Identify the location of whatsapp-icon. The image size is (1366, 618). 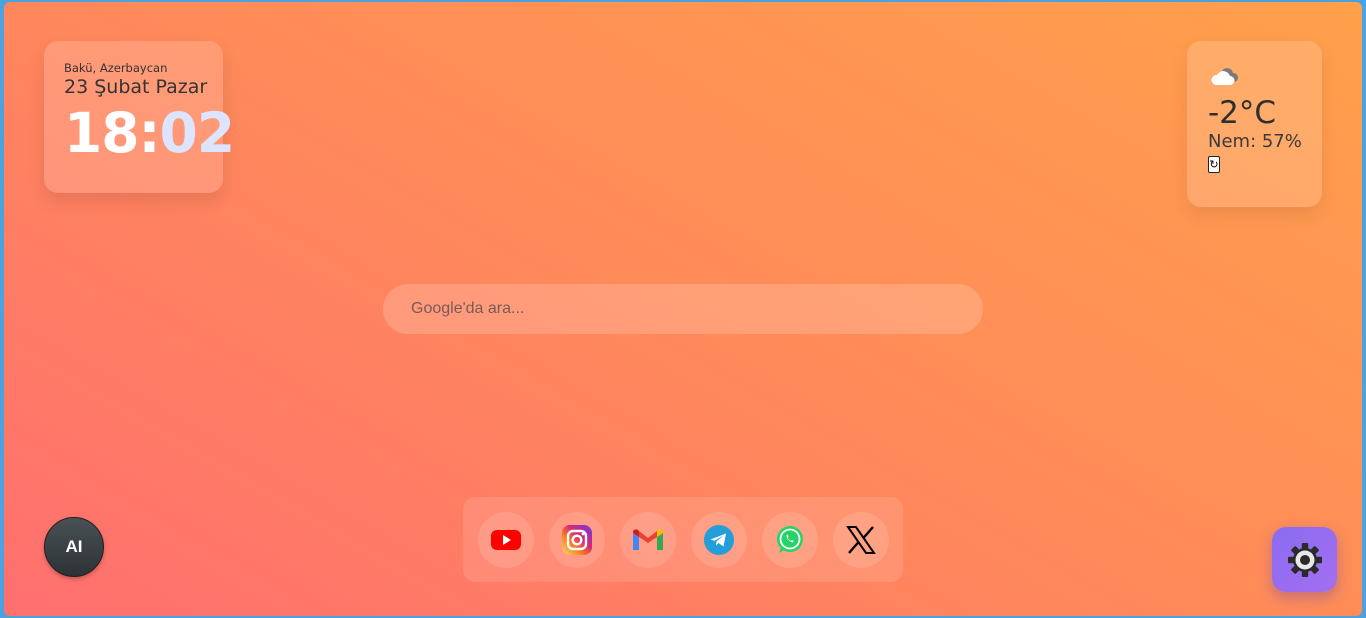
(790, 539).